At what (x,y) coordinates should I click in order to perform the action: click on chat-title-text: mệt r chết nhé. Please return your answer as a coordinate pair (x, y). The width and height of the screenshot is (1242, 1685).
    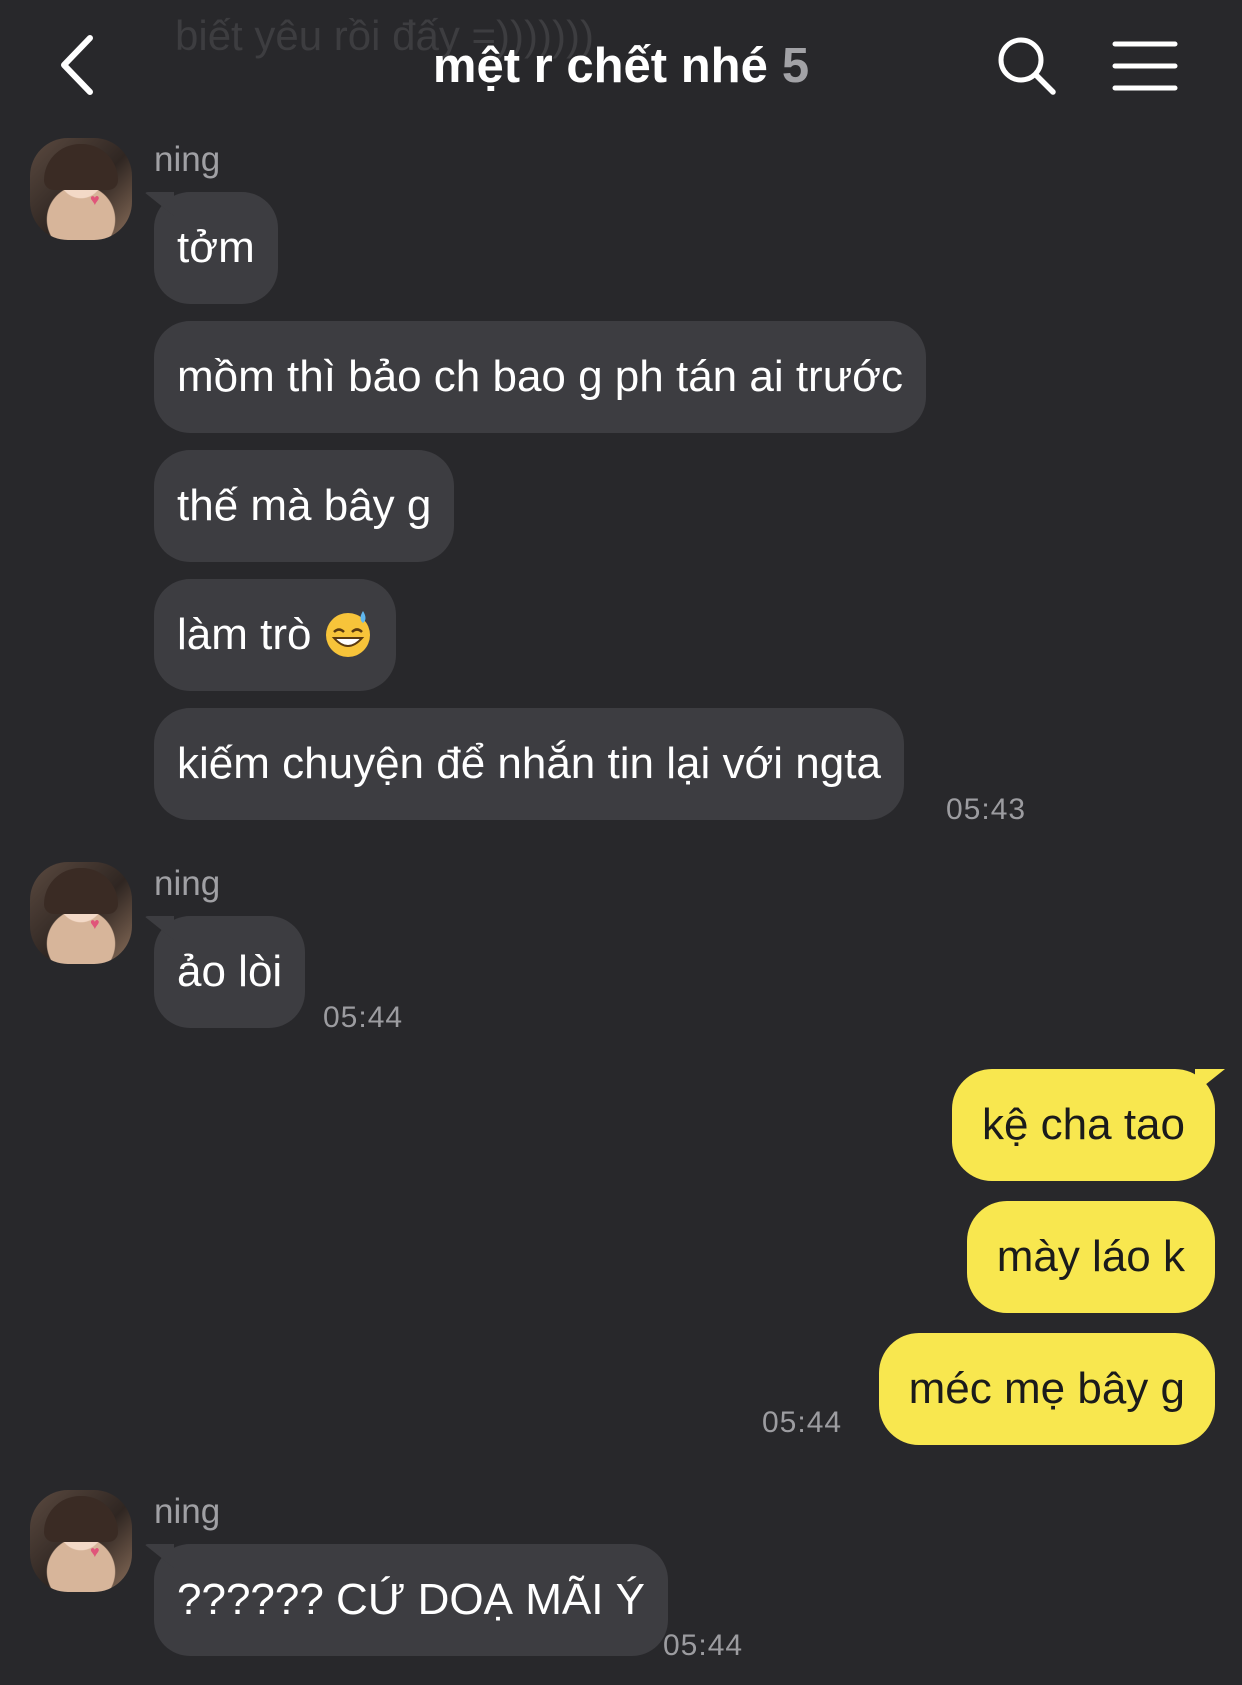
    Looking at the image, I should click on (600, 66).